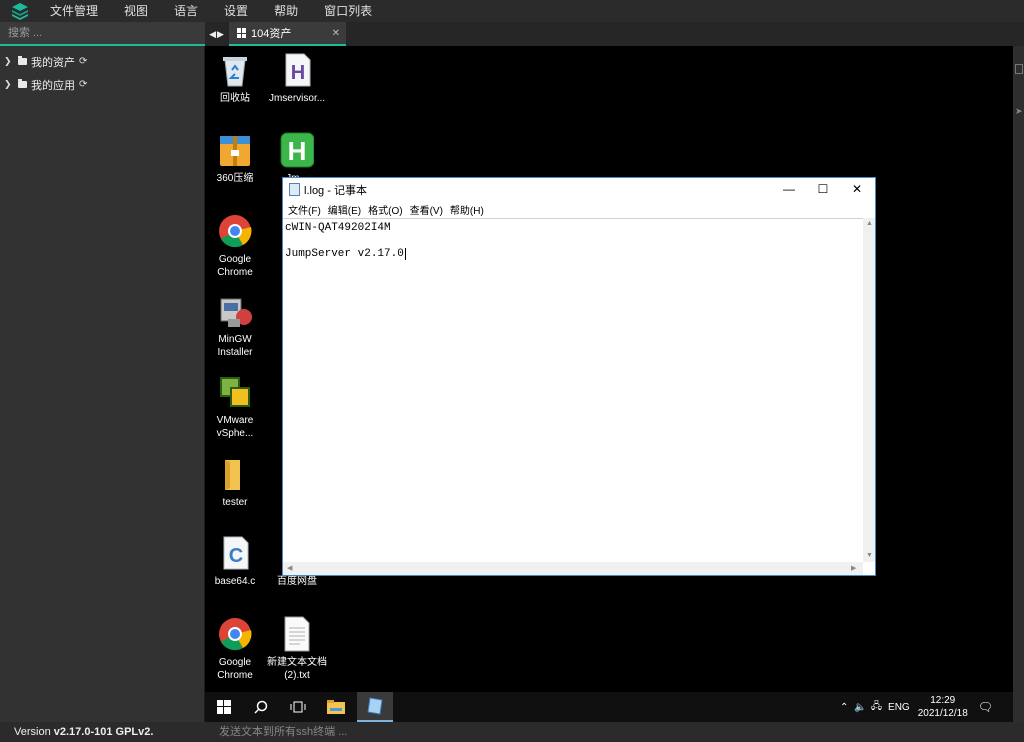 The height and width of the screenshot is (742, 1024). I want to click on notepad-title: l.log - 记事本, so click(335, 190).